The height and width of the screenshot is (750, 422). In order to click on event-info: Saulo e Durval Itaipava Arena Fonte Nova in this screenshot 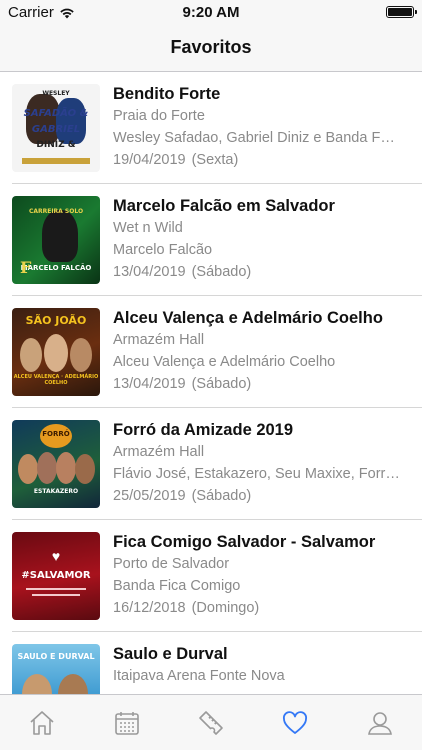, I will do `click(267, 663)`.